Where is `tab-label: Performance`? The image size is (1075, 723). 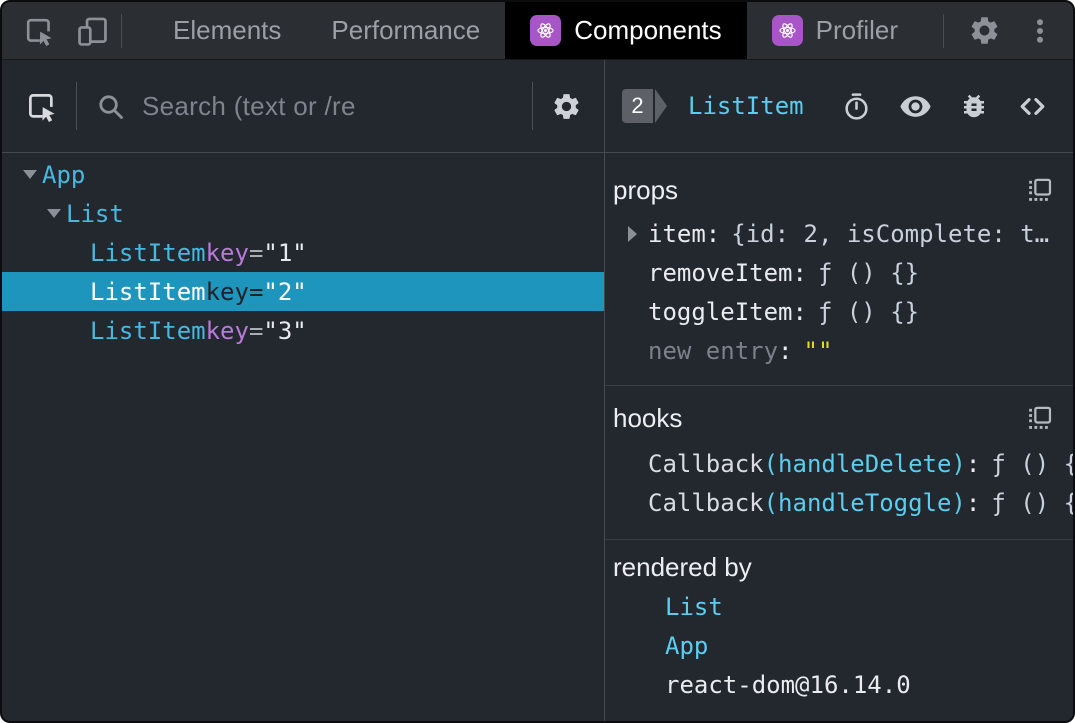 tab-label: Performance is located at coordinates (406, 30).